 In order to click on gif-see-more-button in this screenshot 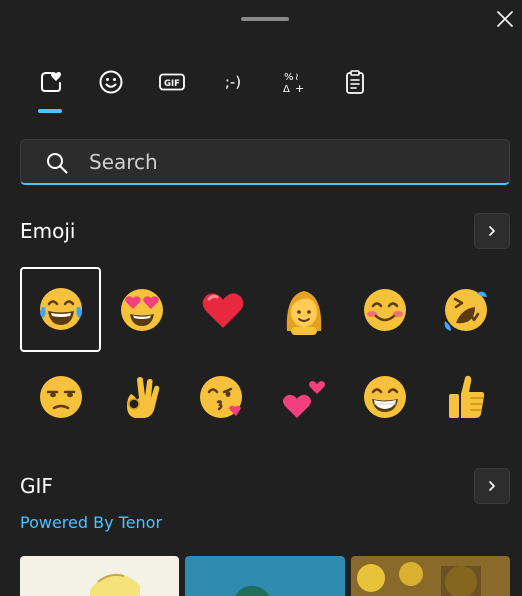, I will do `click(492, 486)`.